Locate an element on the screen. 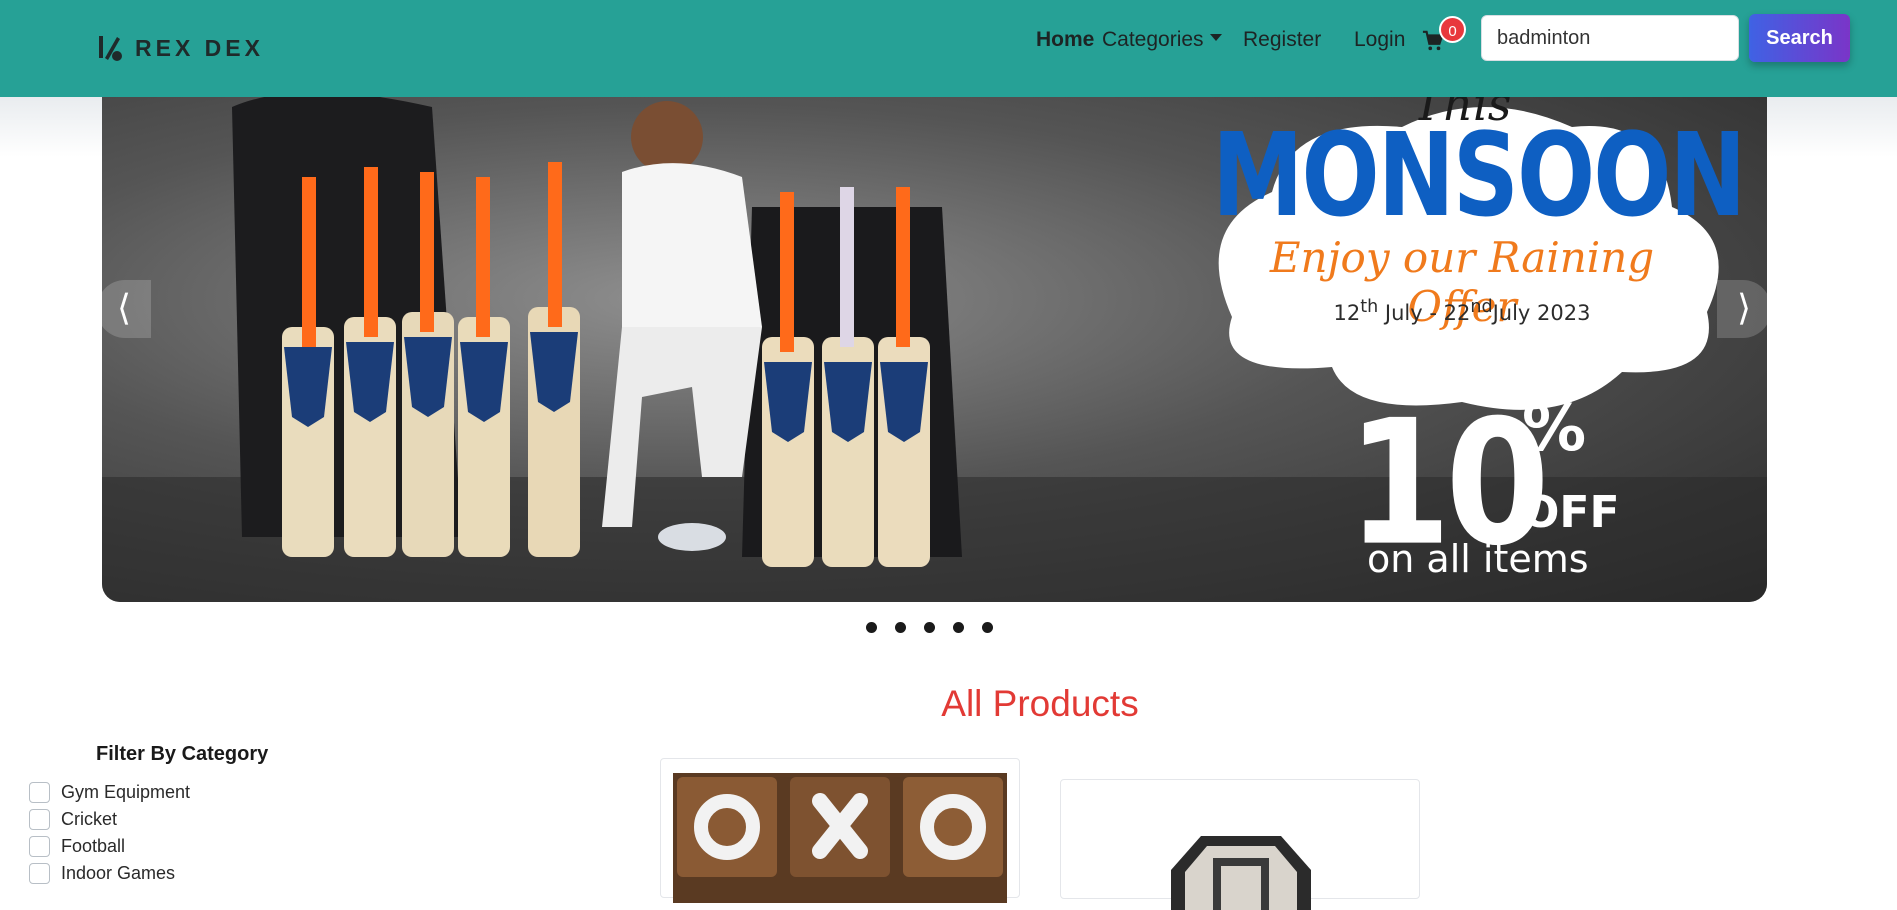 This screenshot has width=1897, height=910. cricket-bat-ball-icon is located at coordinates (110, 48).